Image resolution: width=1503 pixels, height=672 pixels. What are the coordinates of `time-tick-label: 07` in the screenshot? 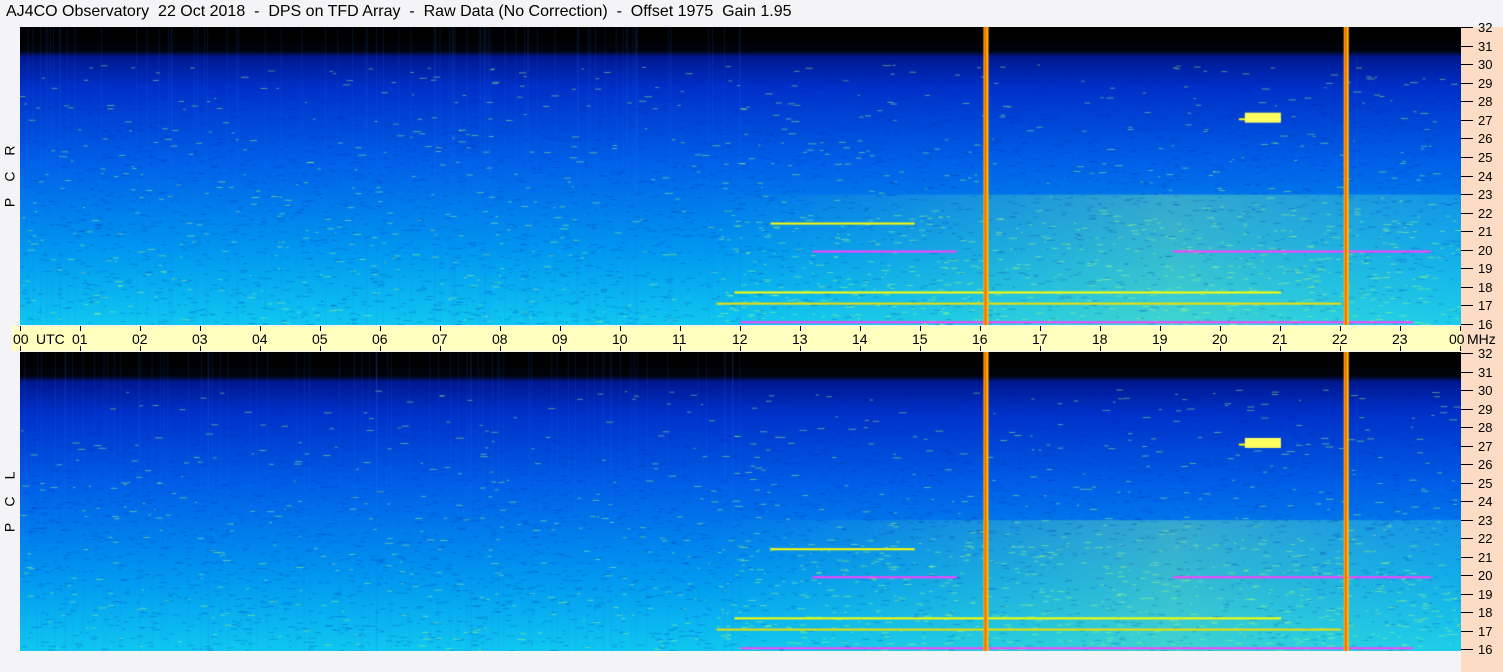 It's located at (440, 339).